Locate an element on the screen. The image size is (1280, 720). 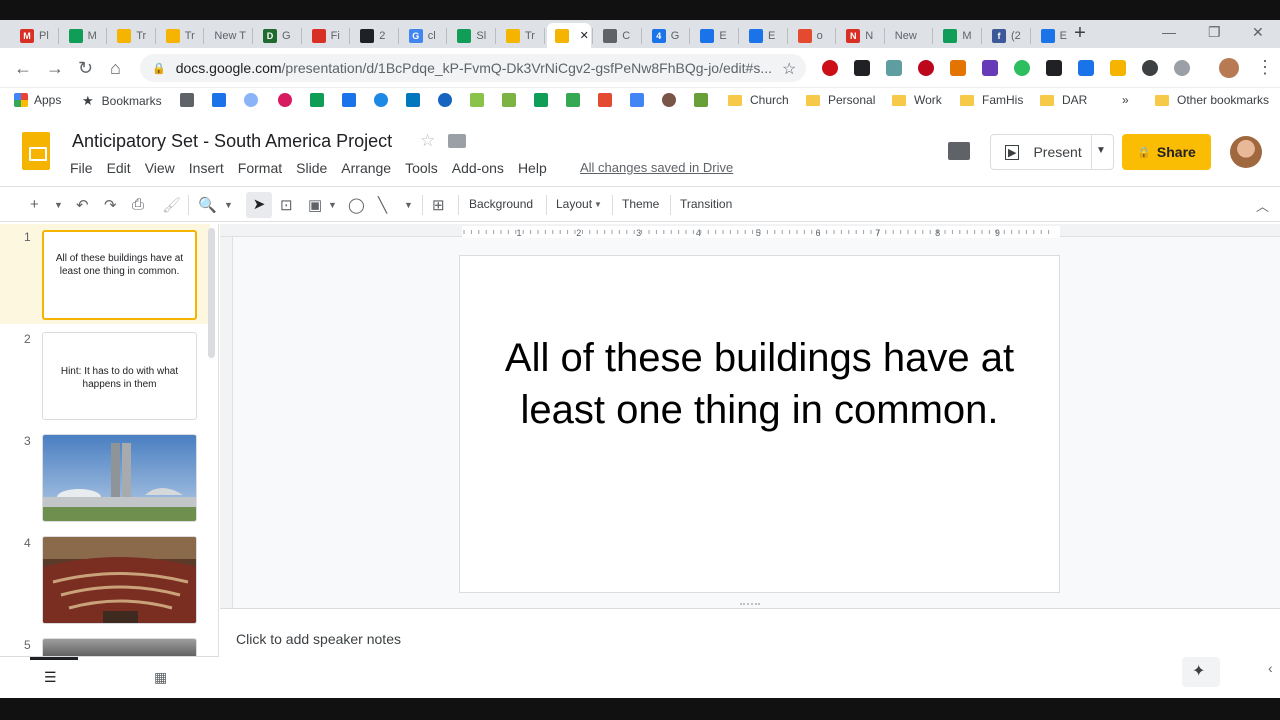
comment-history-icon is located at coordinates (959, 151).